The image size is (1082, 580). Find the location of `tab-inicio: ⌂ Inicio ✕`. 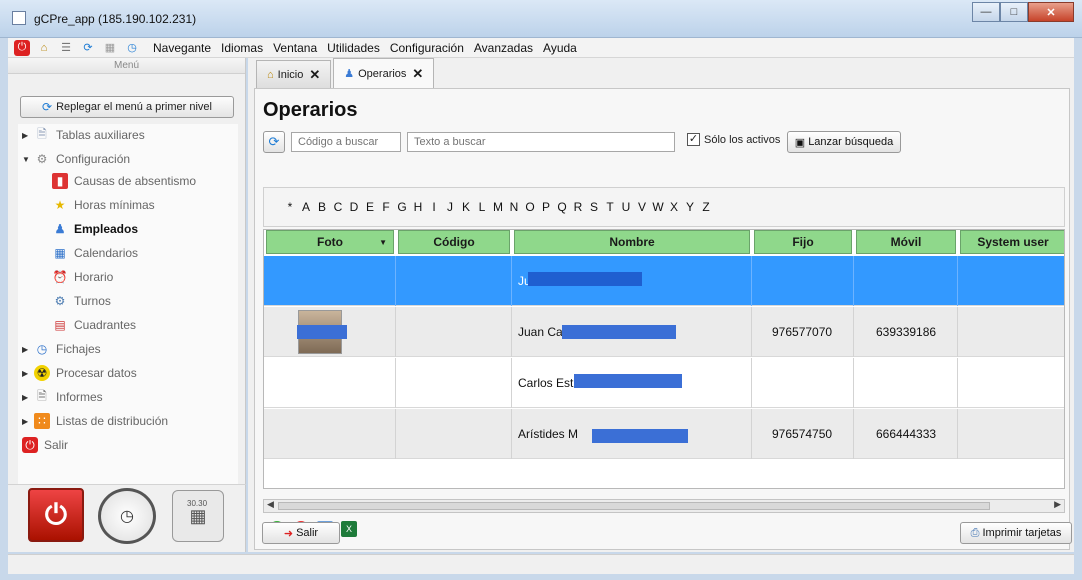

tab-inicio: ⌂ Inicio ✕ is located at coordinates (294, 74).